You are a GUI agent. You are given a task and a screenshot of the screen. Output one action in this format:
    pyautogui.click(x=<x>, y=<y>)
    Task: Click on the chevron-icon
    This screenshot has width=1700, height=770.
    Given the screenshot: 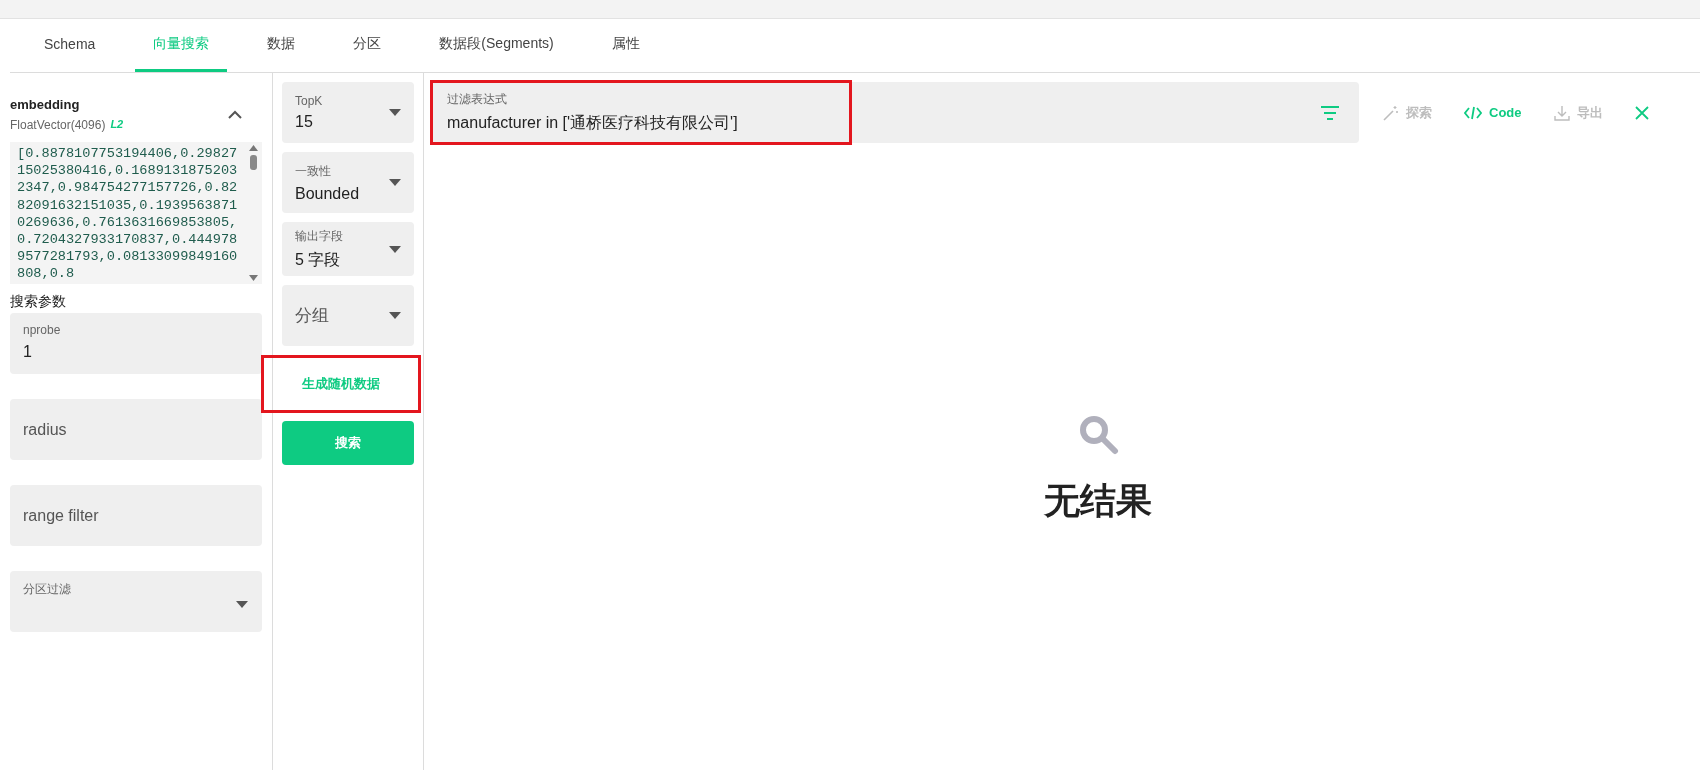 What is the action you would take?
    pyautogui.click(x=235, y=114)
    